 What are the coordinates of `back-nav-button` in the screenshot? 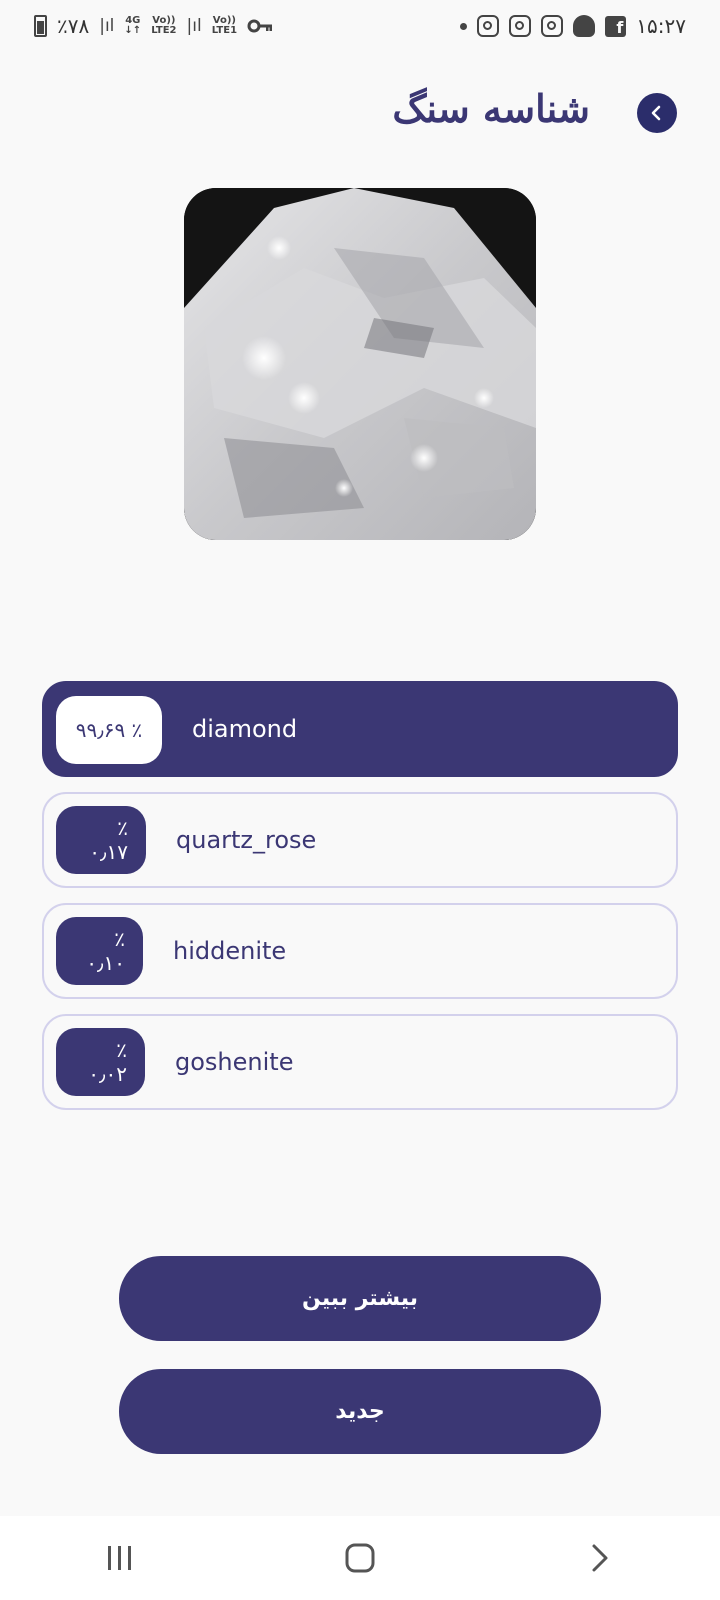 It's located at (600, 1558).